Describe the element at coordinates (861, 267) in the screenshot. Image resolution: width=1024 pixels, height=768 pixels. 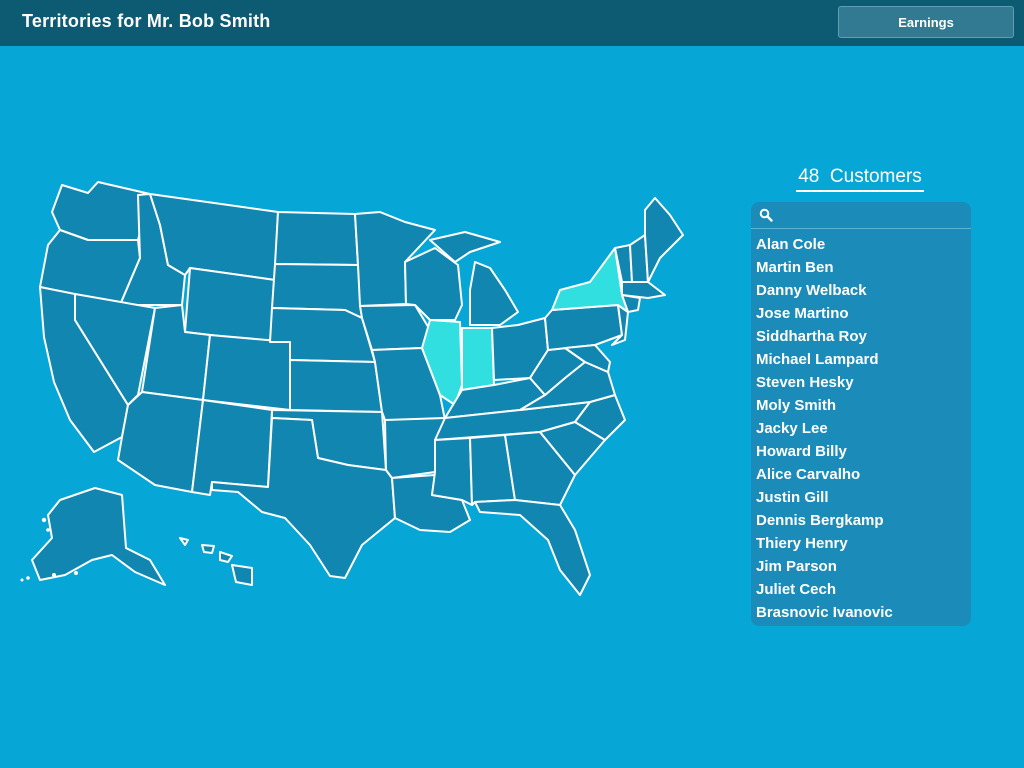
I see `customer-item: Martin Ben` at that location.